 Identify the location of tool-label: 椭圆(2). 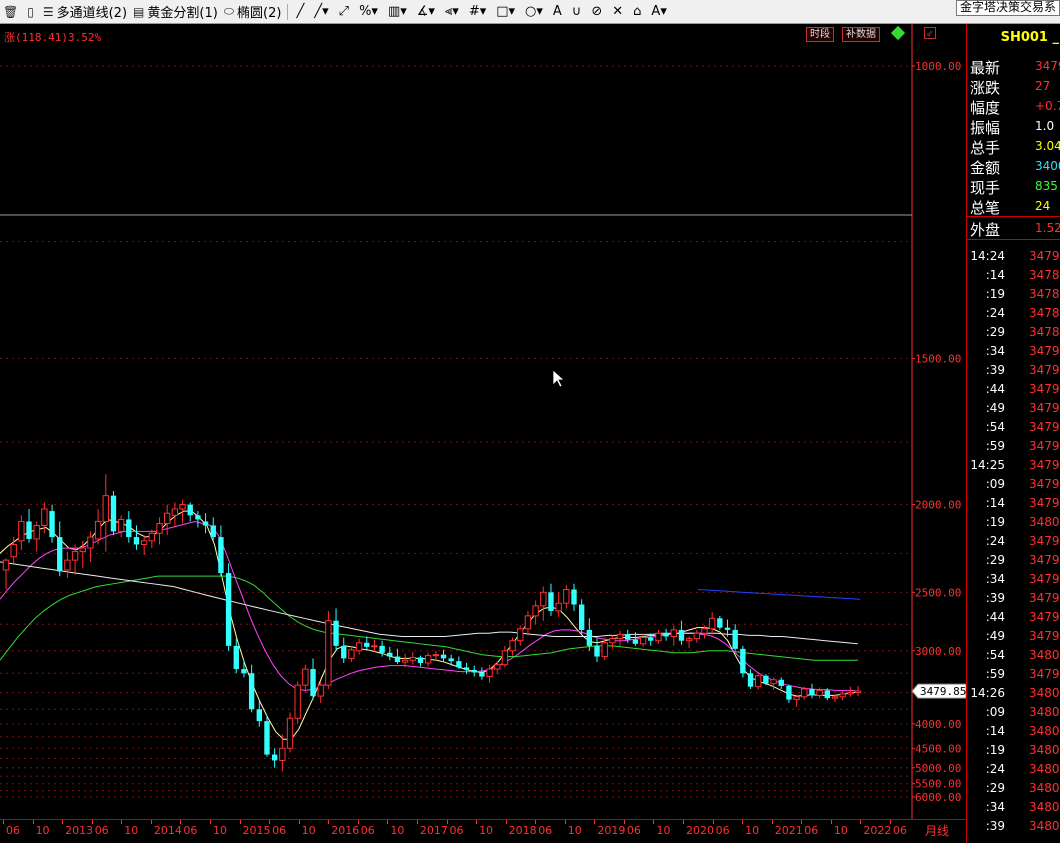
(259, 13).